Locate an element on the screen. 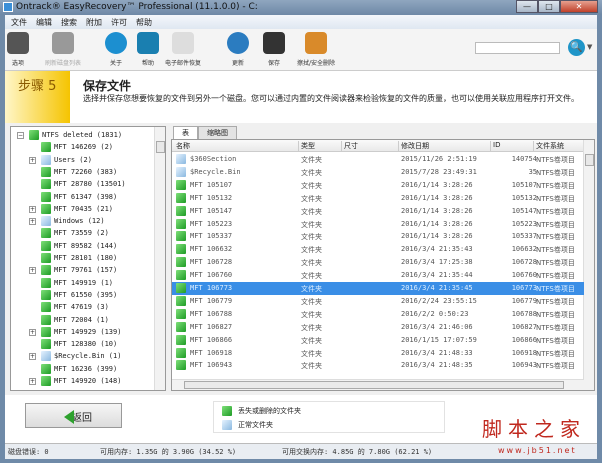  tree-item: MFT 149919 (1) is located at coordinates (77, 282).